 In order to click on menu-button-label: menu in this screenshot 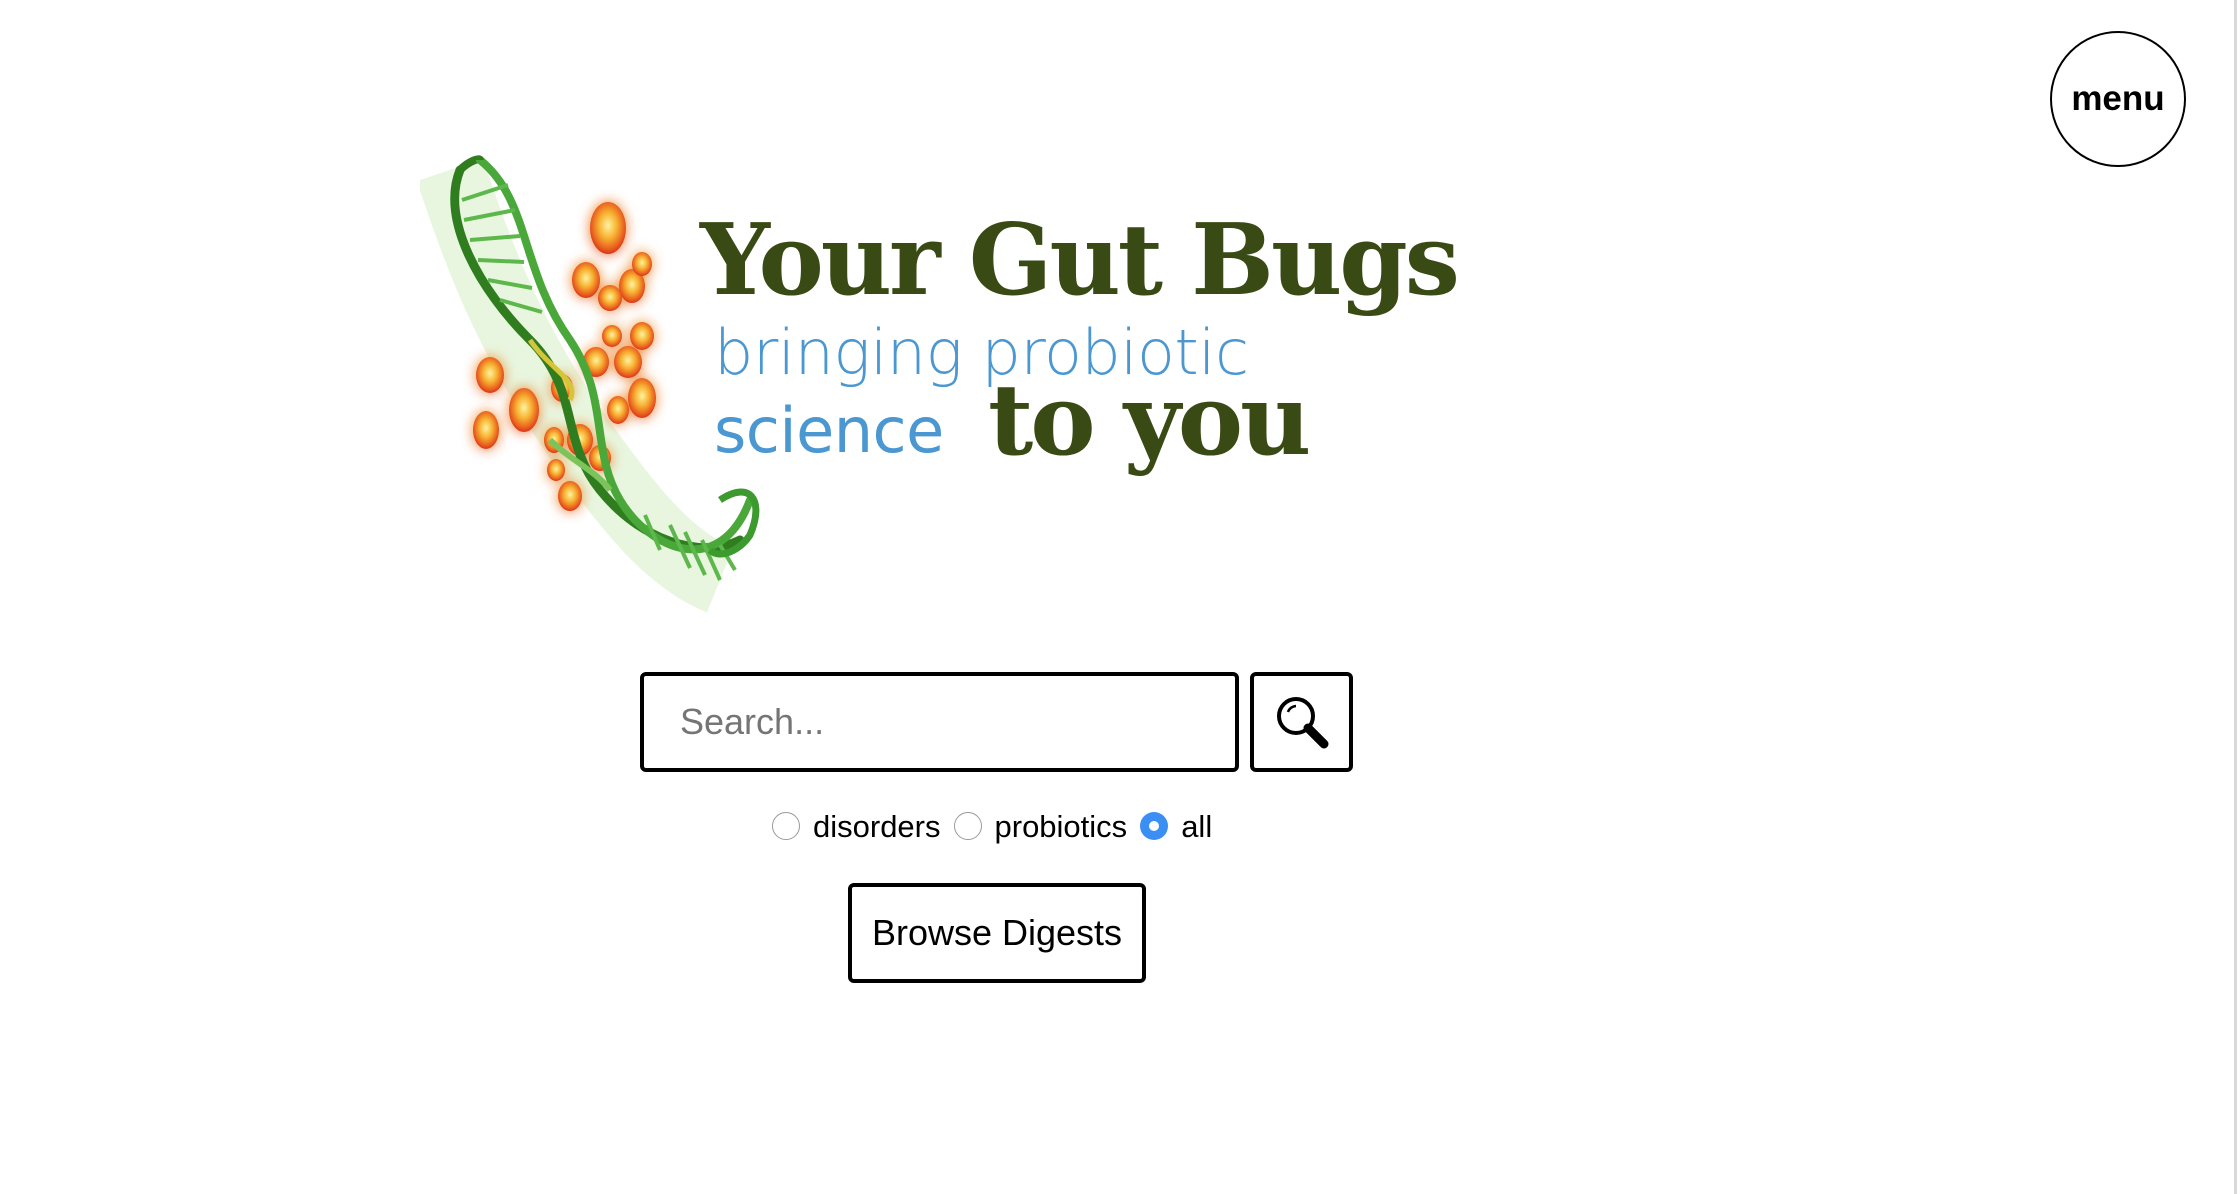, I will do `click(2118, 98)`.